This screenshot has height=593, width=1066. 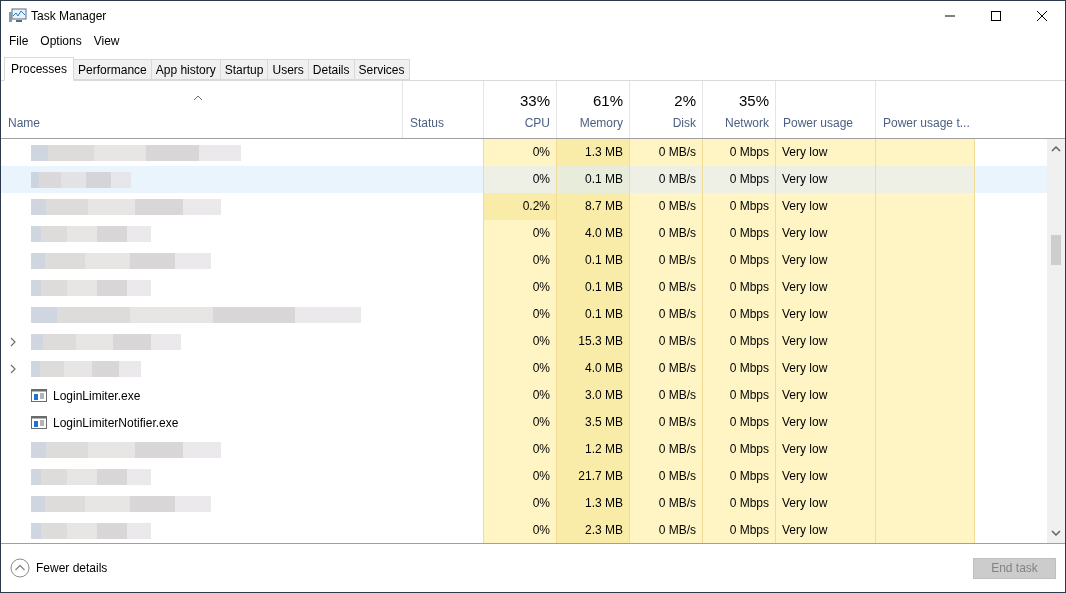 What do you see at coordinates (61, 41) in the screenshot?
I see `menu-item: Options` at bounding box center [61, 41].